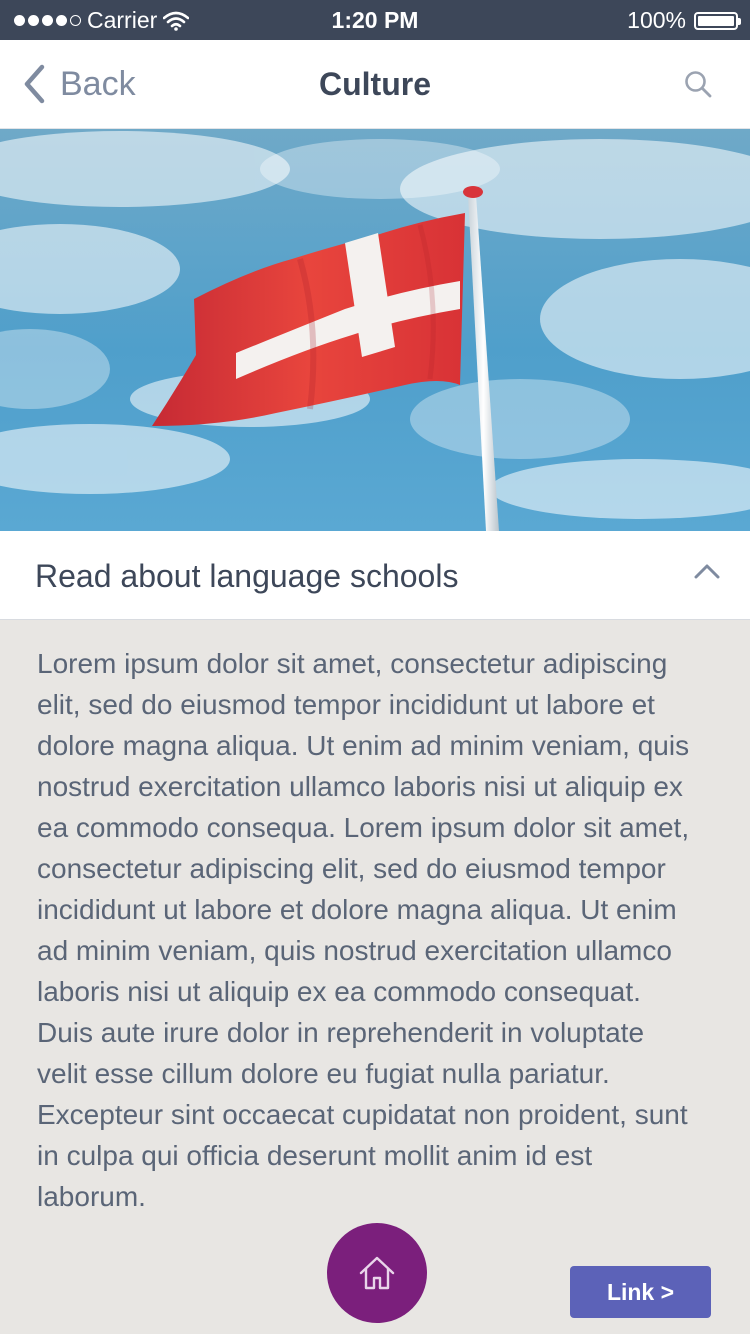  I want to click on chevron-left-icon, so click(34, 84).